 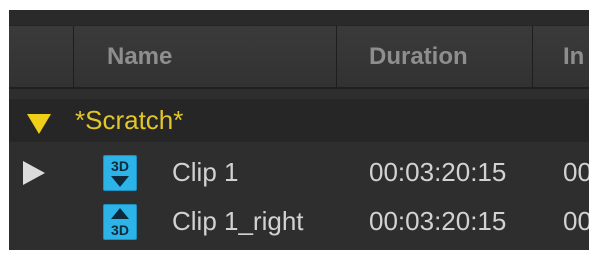 I want to click on column-header-duration: Duration, so click(x=418, y=57).